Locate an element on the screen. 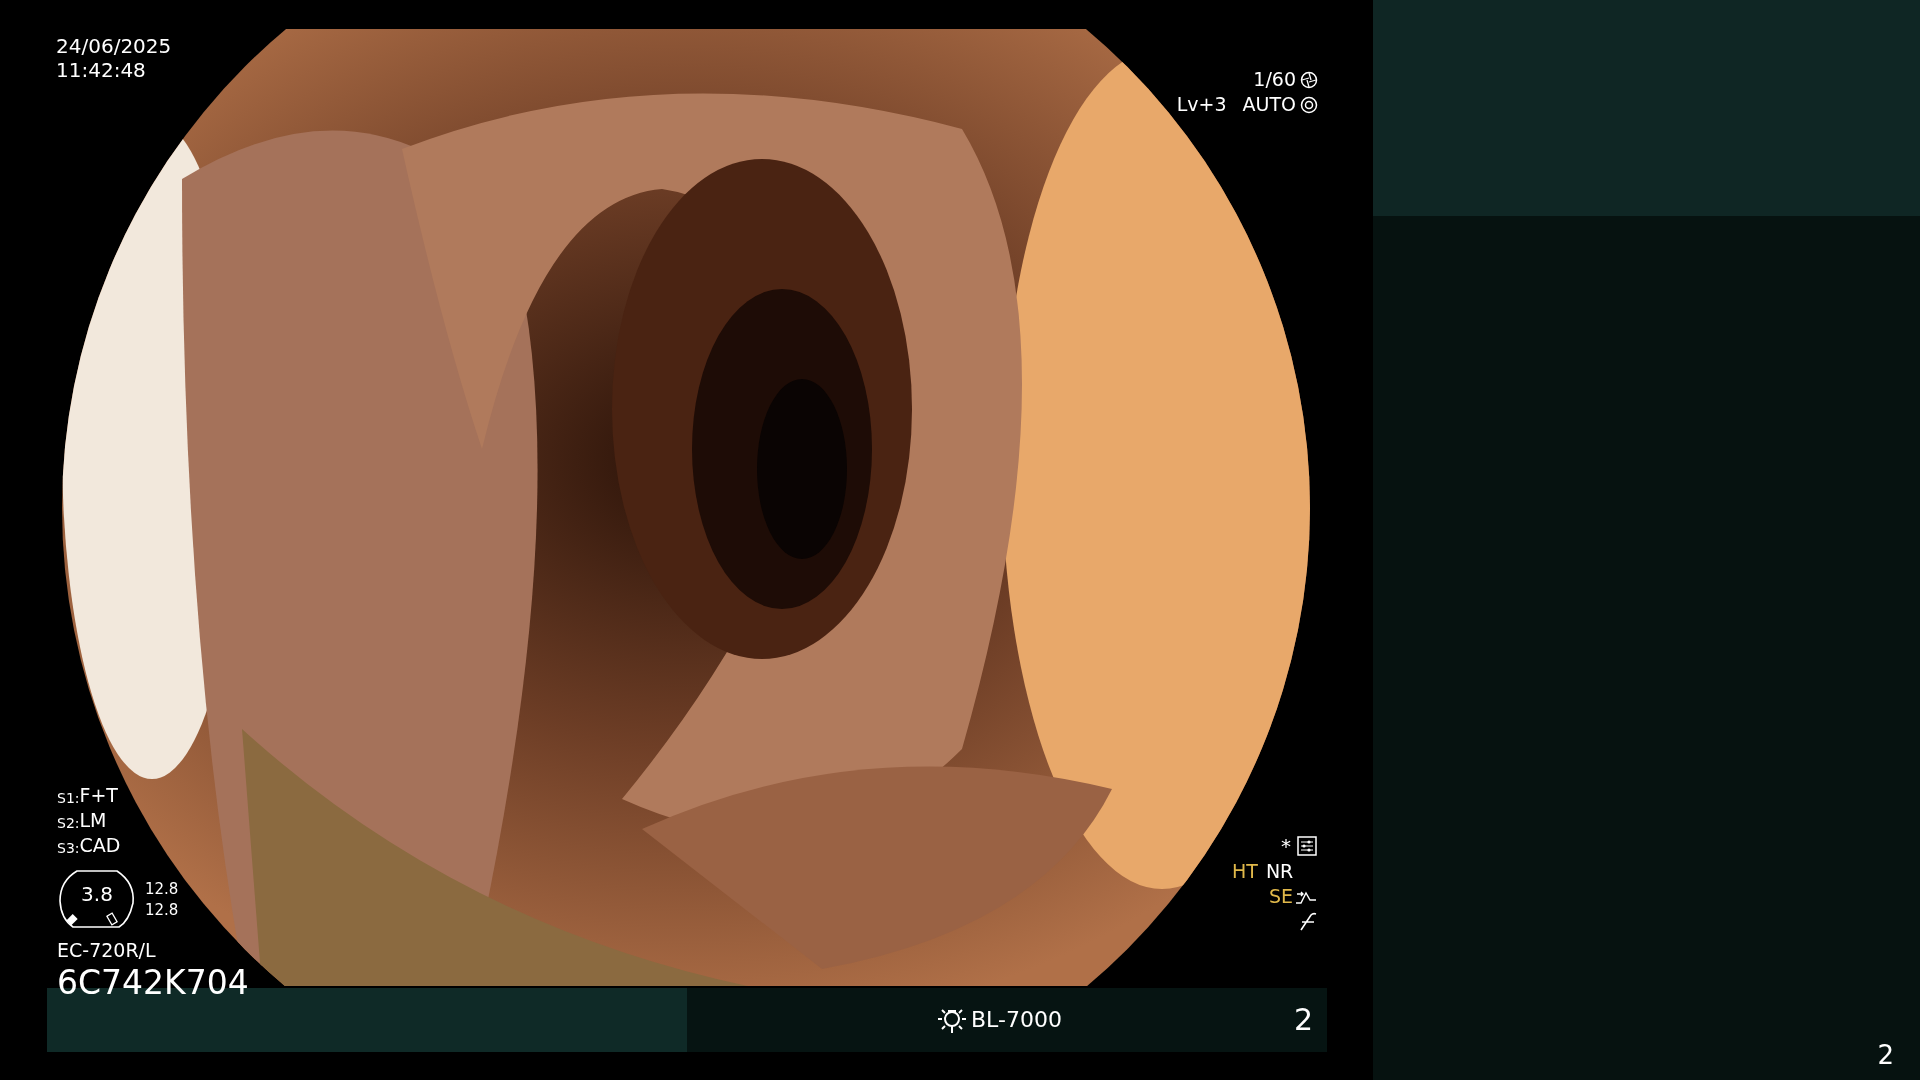 The height and width of the screenshot is (1080, 1920). exposure-mode: AUTO is located at coordinates (1269, 104).